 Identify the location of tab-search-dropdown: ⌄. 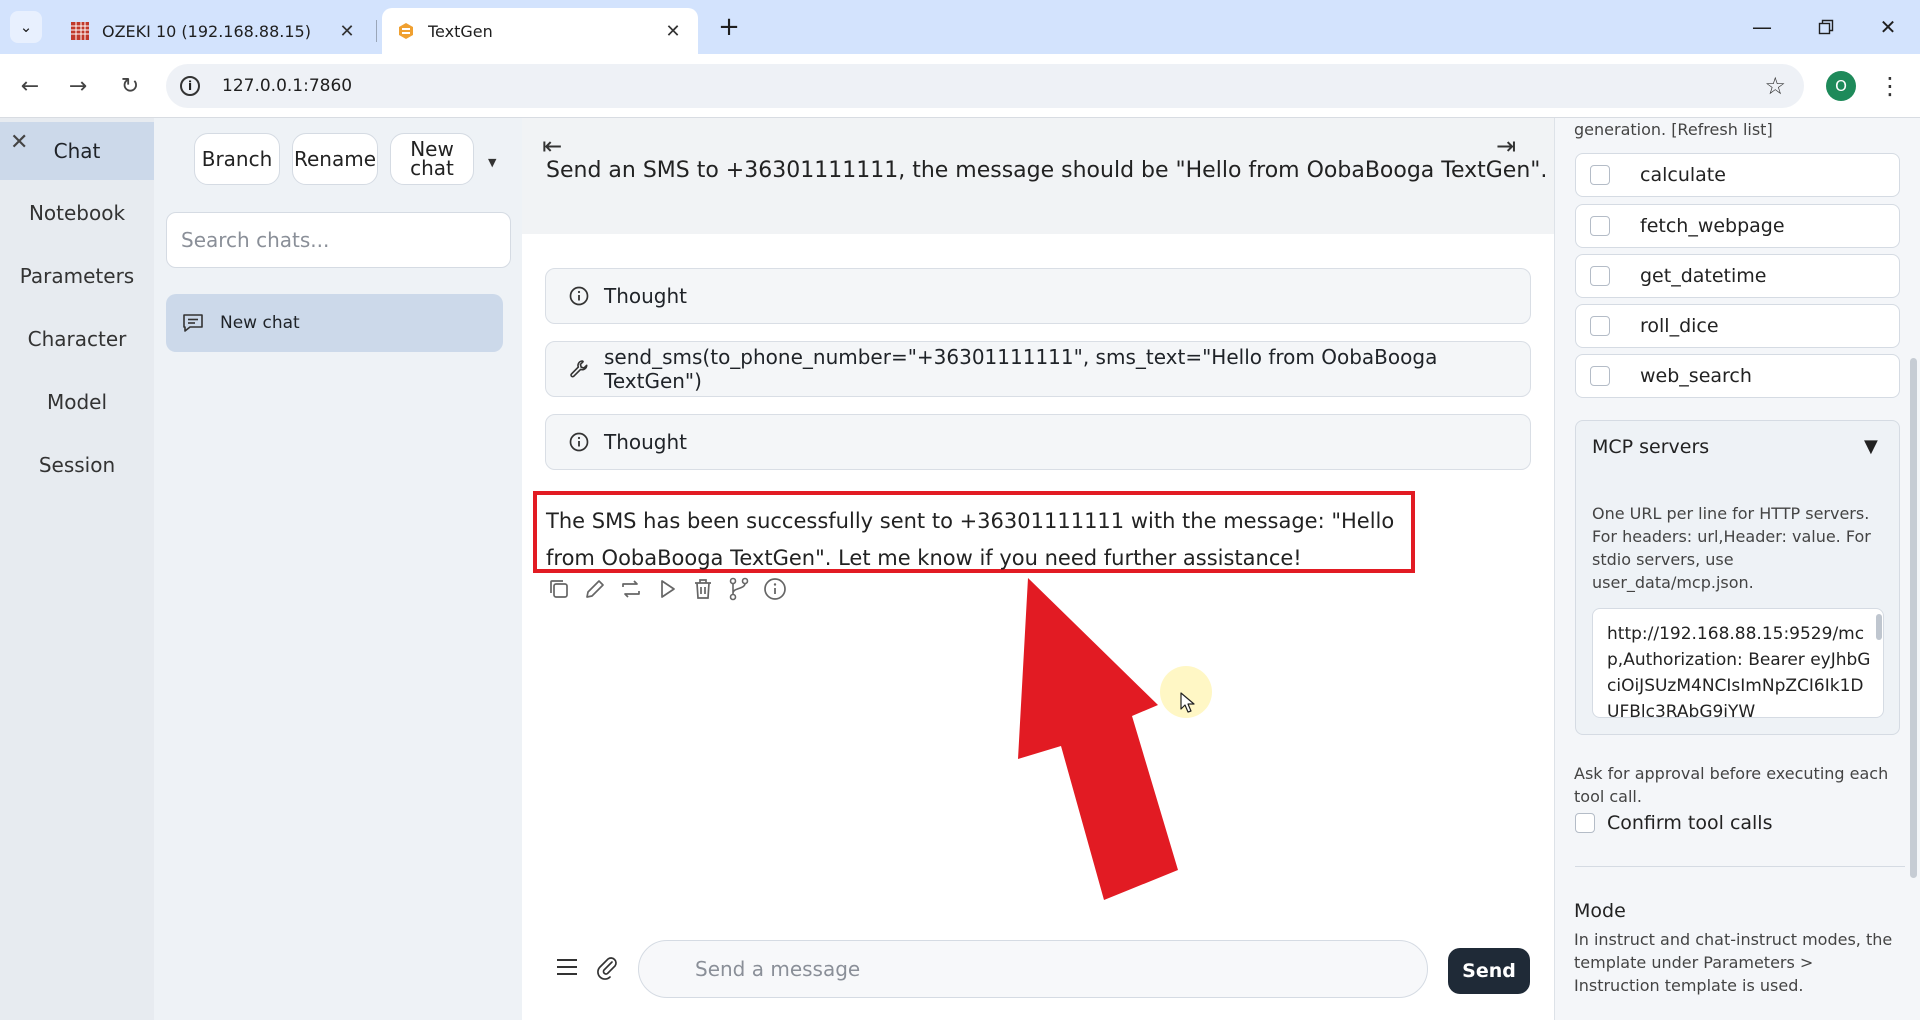
(26, 27).